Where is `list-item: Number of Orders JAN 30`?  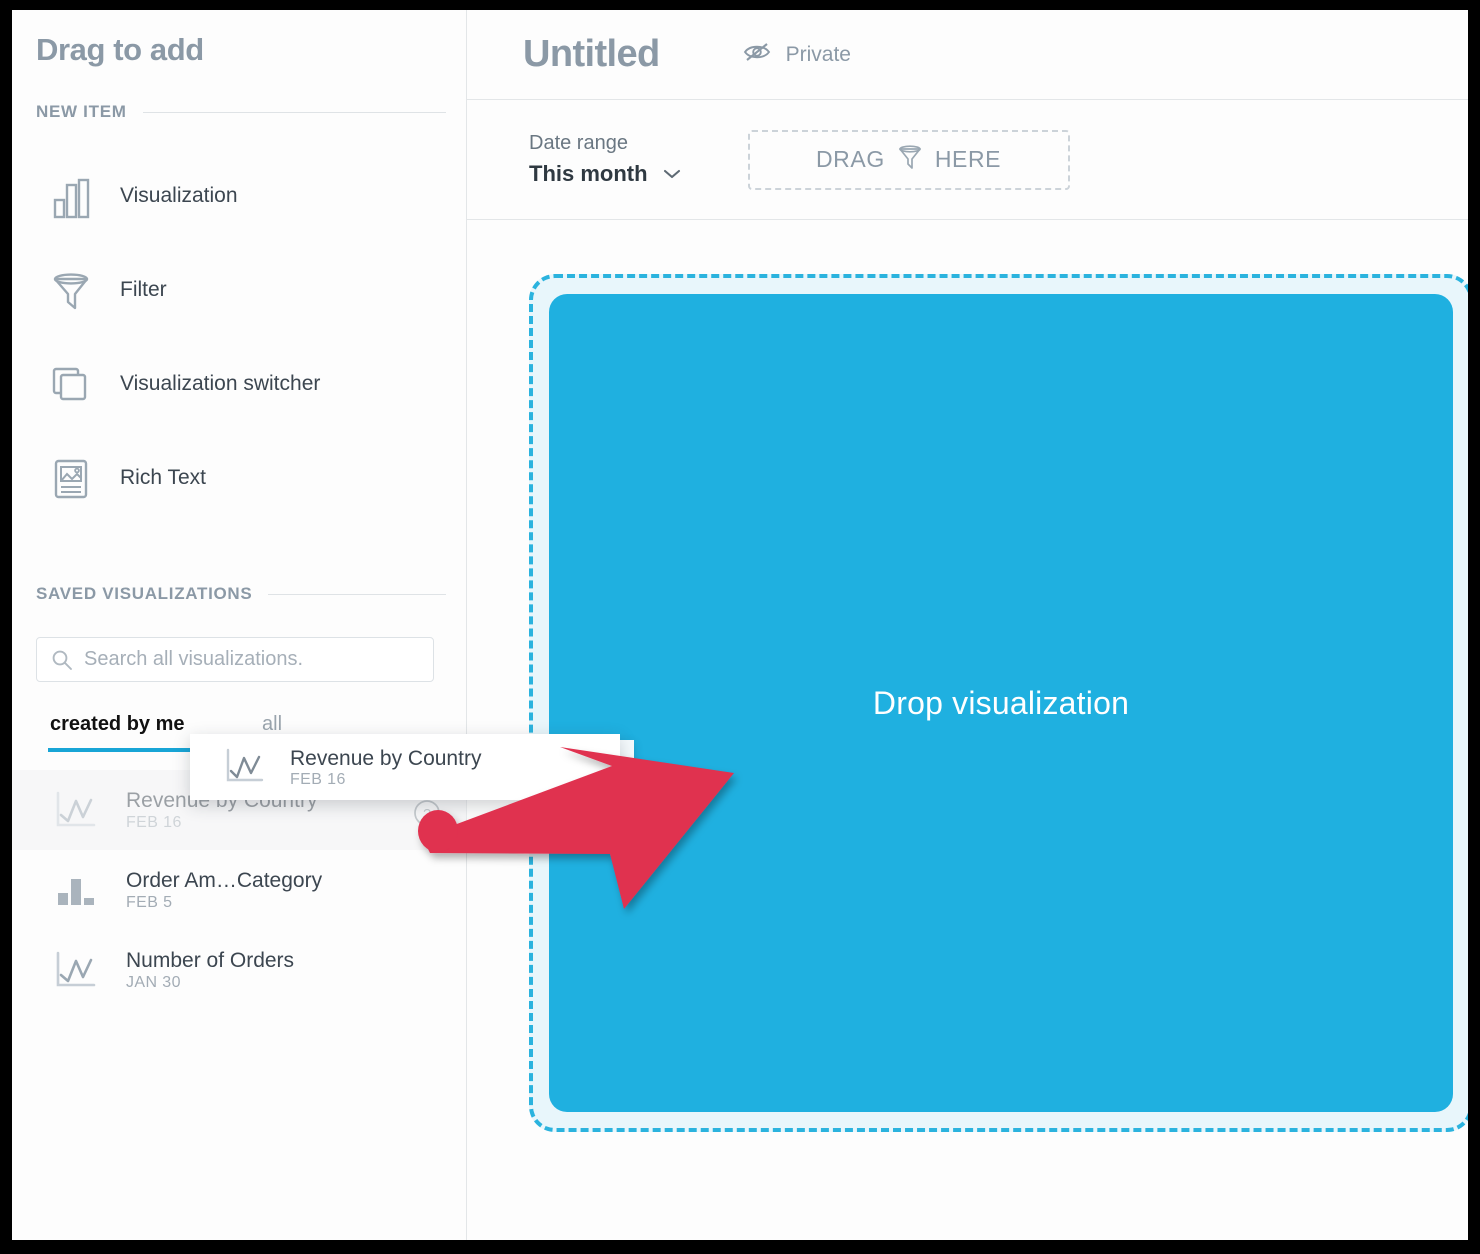 list-item: Number of Orders JAN 30 is located at coordinates (239, 970).